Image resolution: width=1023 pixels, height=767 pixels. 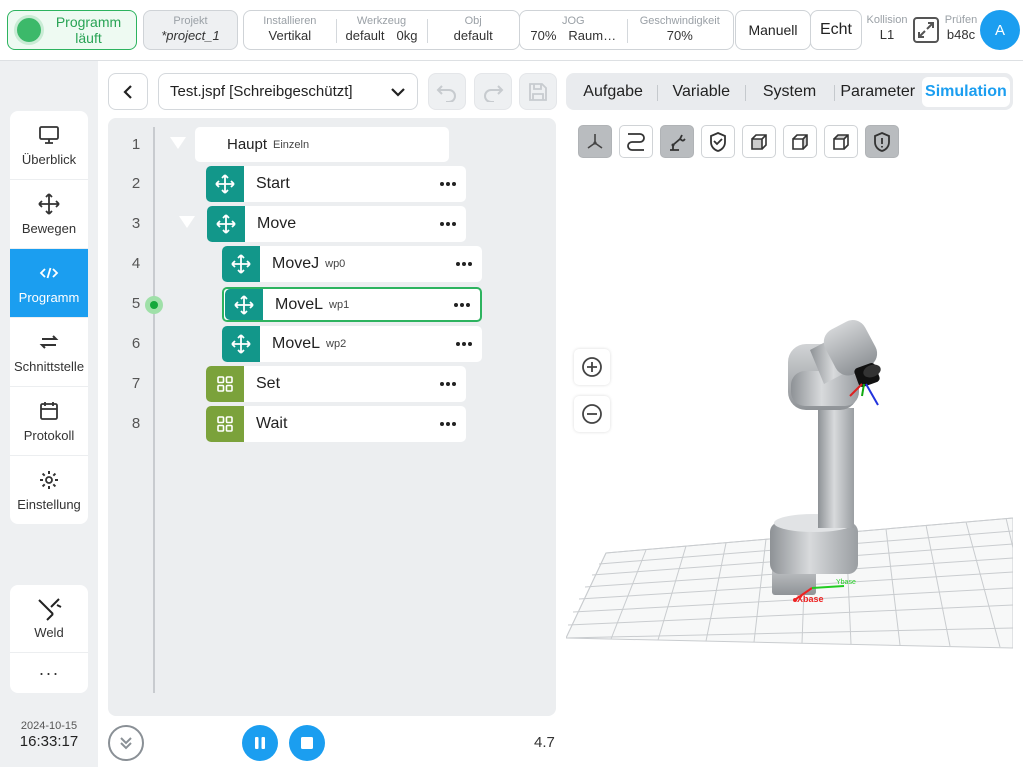 I want to click on tree-node-movel-wp1: MoveL wp1, so click(x=352, y=304).